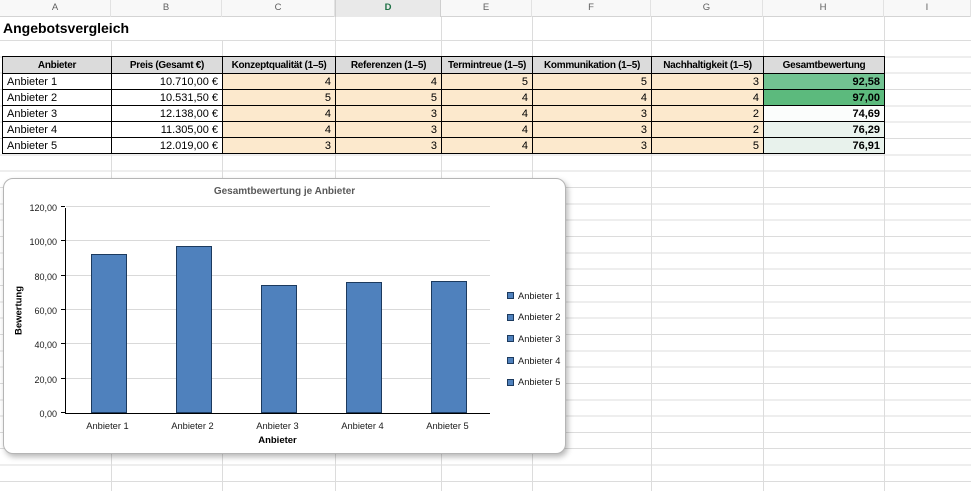  What do you see at coordinates (824, 113) in the screenshot?
I see `total-score-cell: 74,69` at bounding box center [824, 113].